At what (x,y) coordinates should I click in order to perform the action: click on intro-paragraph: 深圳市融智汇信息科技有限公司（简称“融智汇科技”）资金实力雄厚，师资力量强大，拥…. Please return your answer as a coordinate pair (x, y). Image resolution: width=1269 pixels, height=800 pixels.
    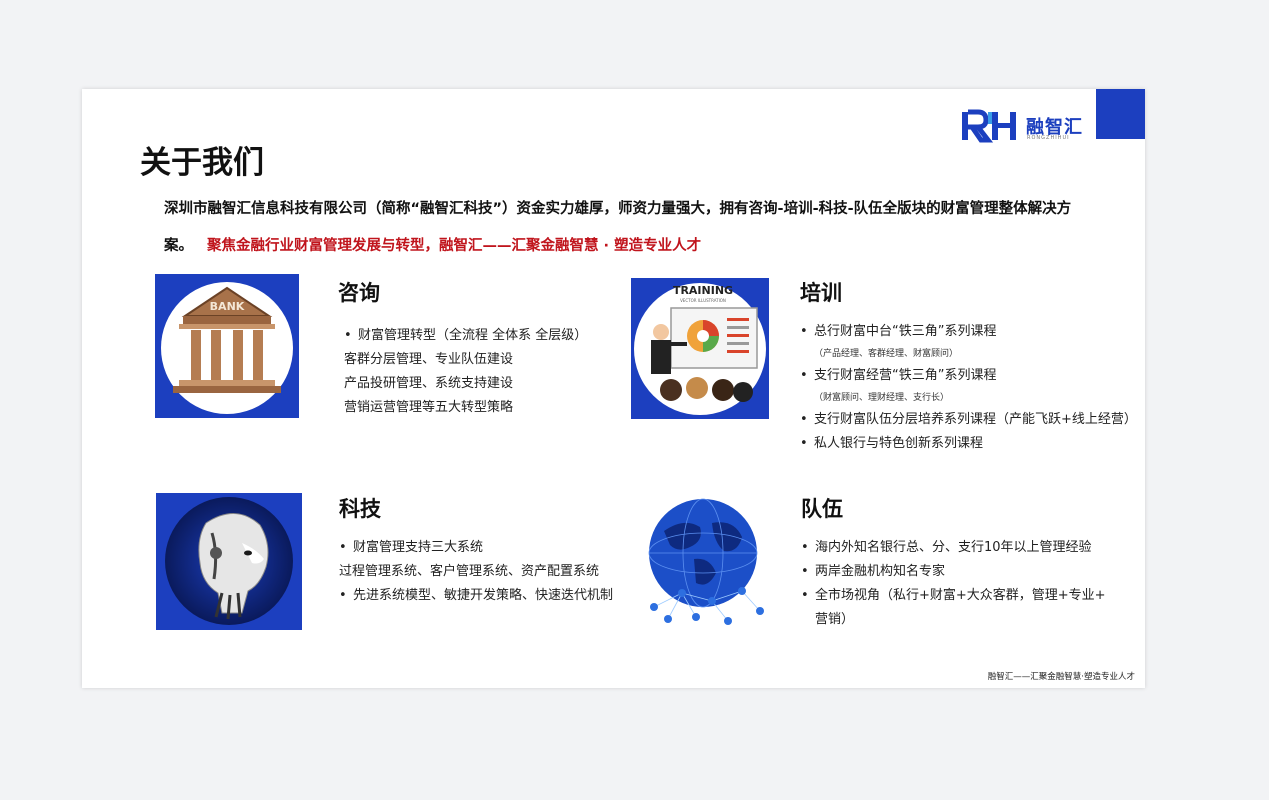
    Looking at the image, I should click on (629, 228).